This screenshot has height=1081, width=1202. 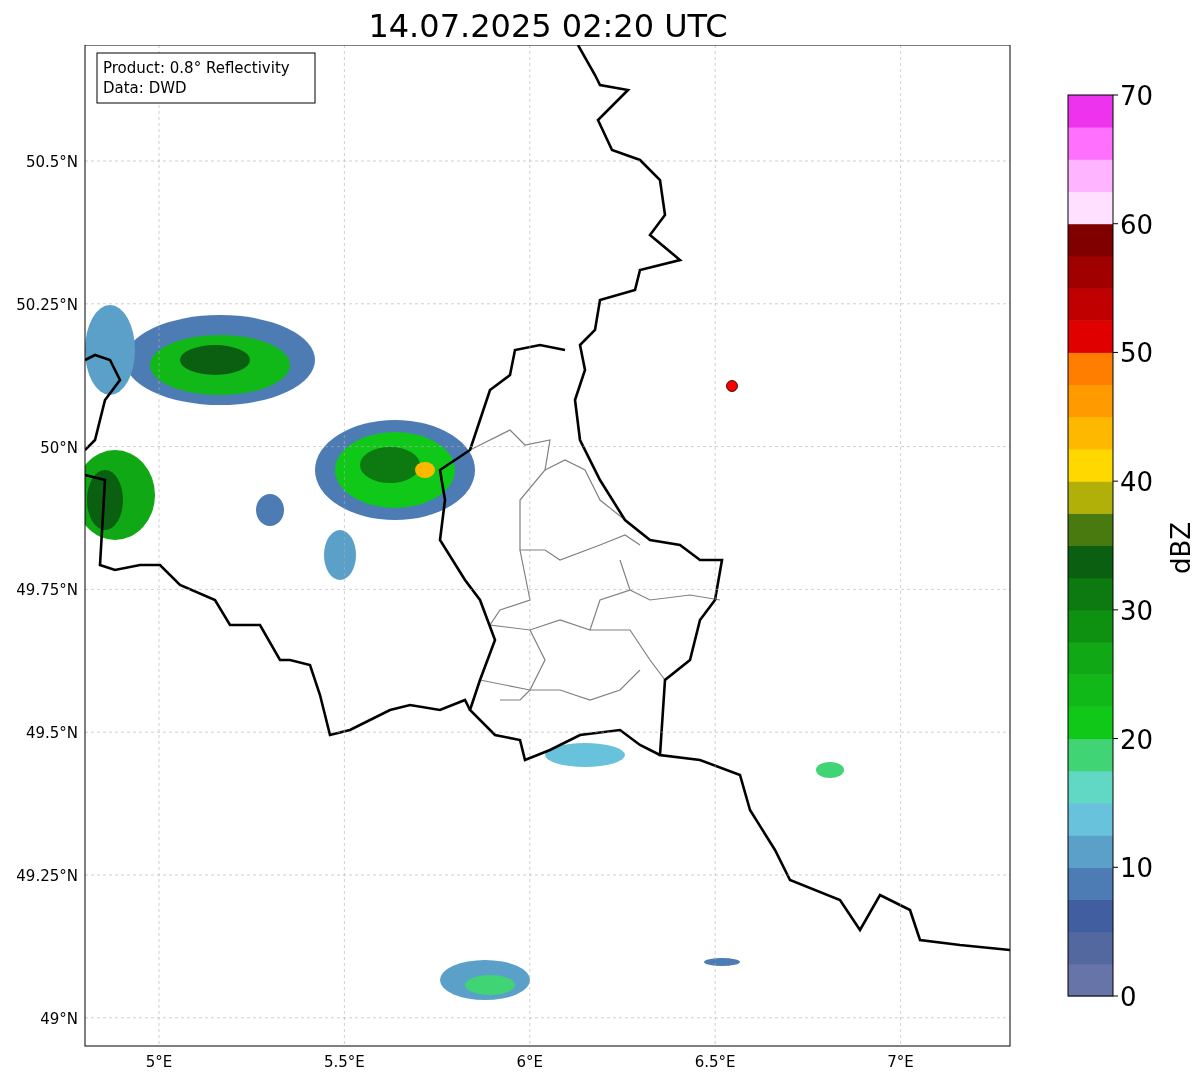 I want to click on axis-tick-label: 5.5°E, so click(x=344, y=1062).